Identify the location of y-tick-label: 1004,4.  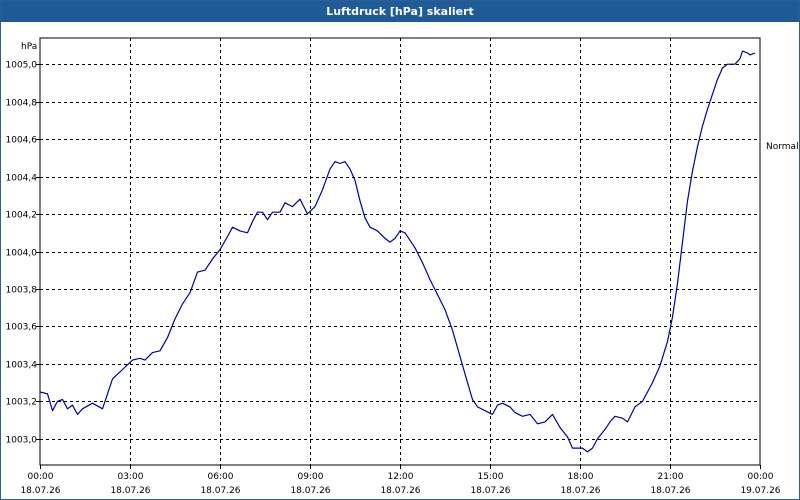
(22, 179).